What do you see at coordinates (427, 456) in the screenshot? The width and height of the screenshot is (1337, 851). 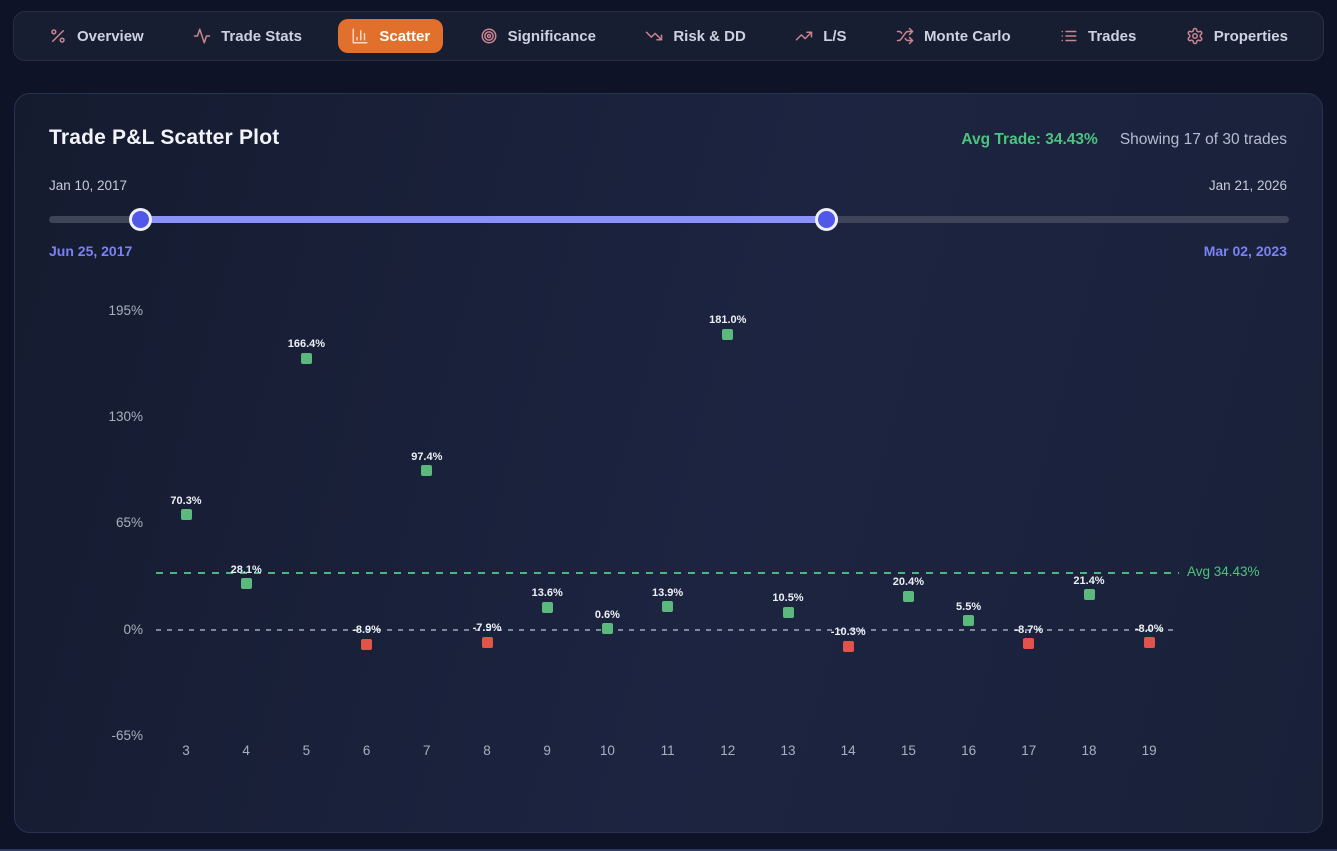 I see `trade-point-label: 97.4%` at bounding box center [427, 456].